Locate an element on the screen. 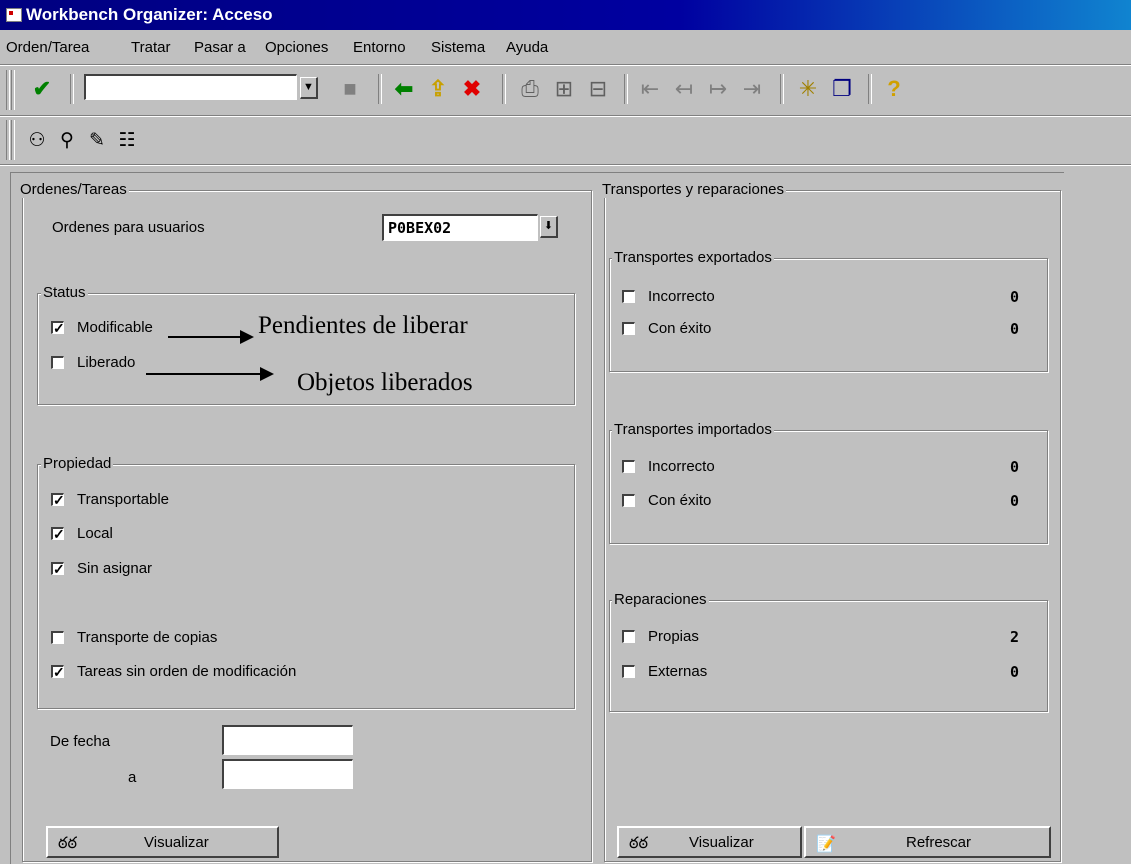 The image size is (1131, 864). menu-orden-tarea: Orden/Tarea is located at coordinates (47, 47).